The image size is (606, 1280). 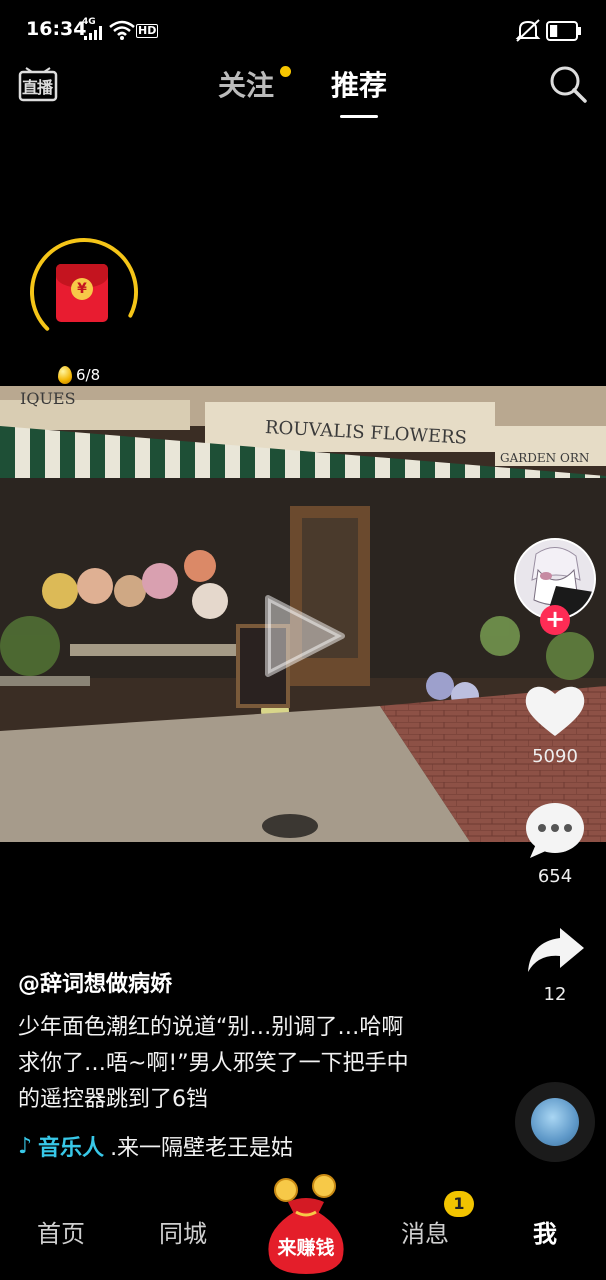 I want to click on like-count: 5090, so click(x=555, y=756).